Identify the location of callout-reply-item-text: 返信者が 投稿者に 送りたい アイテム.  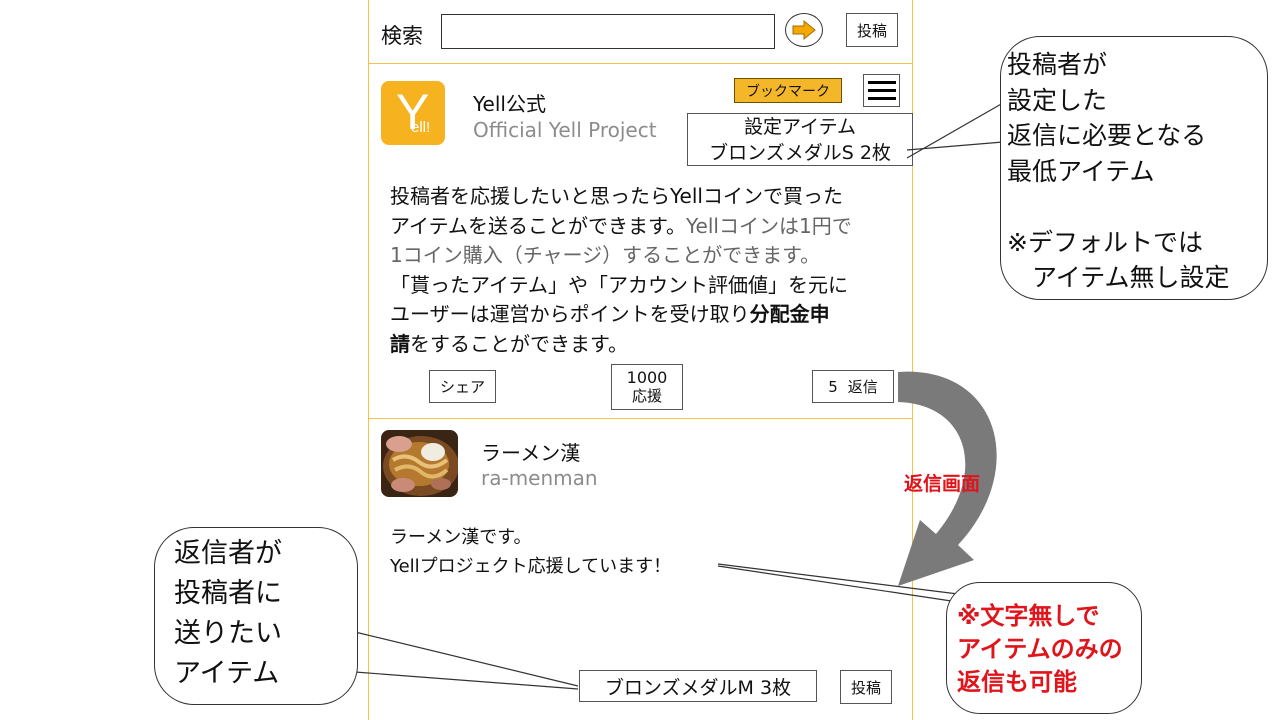
(228, 613).